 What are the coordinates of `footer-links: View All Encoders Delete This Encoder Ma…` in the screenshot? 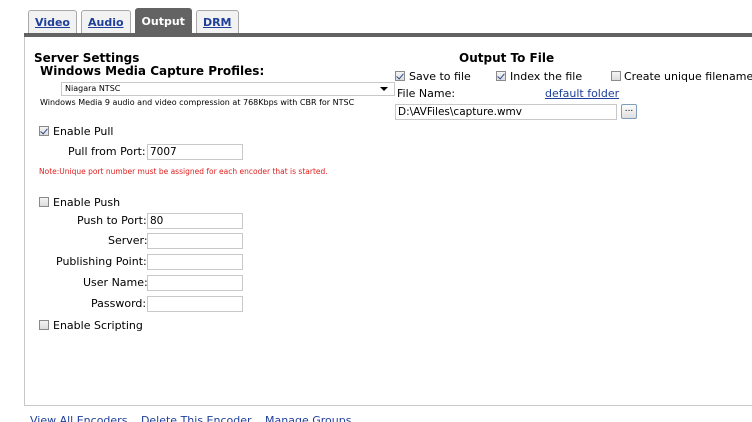 It's located at (195, 418).